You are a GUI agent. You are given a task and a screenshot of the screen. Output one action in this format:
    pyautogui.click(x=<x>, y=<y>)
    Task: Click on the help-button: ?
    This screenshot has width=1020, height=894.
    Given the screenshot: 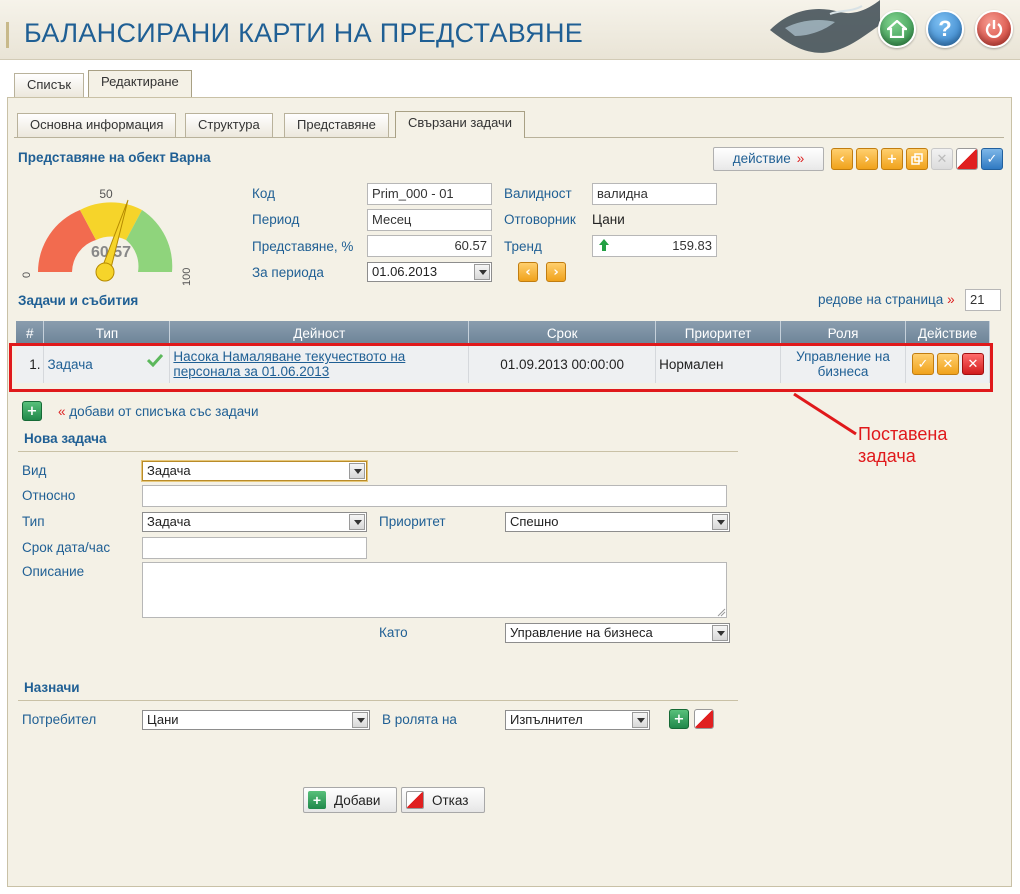 What is the action you would take?
    pyautogui.click(x=945, y=29)
    